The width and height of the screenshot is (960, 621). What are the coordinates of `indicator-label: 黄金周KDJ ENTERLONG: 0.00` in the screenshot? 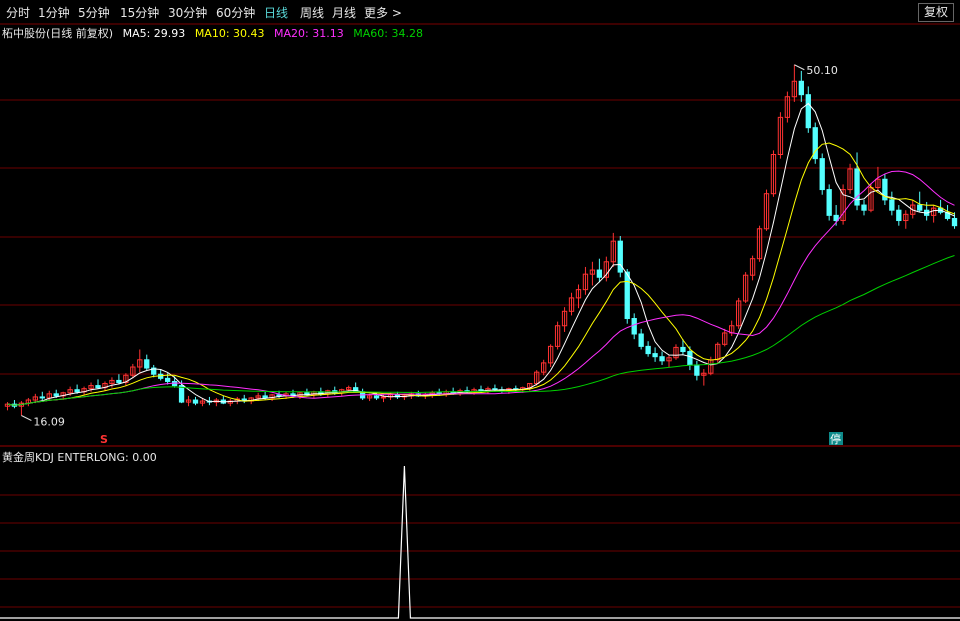 It's located at (79, 457).